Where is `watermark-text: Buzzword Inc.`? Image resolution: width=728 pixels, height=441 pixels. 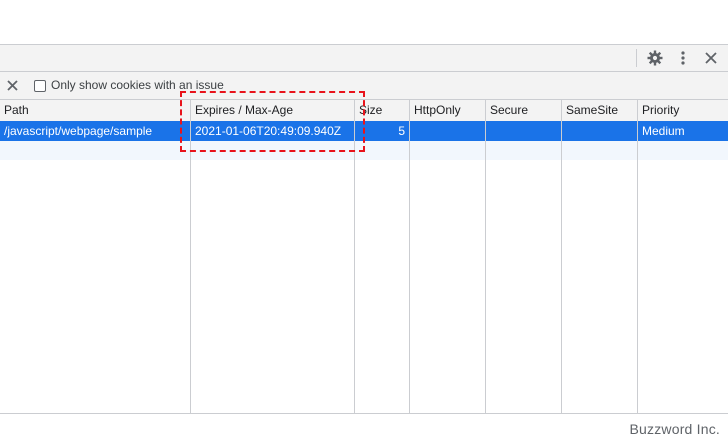 watermark-text: Buzzword Inc. is located at coordinates (674, 429).